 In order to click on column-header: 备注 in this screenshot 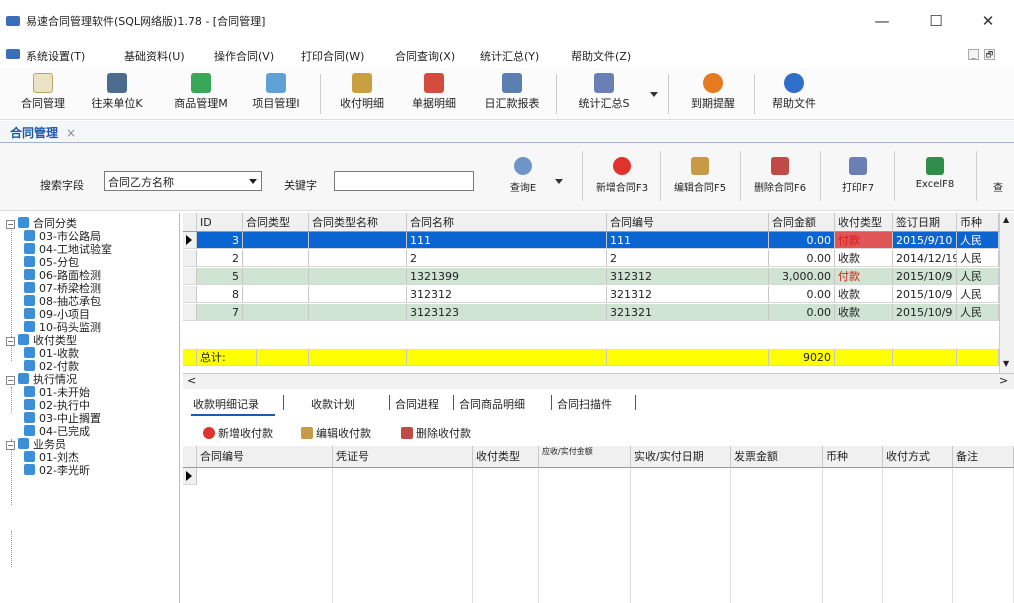, I will do `click(983, 457)`.